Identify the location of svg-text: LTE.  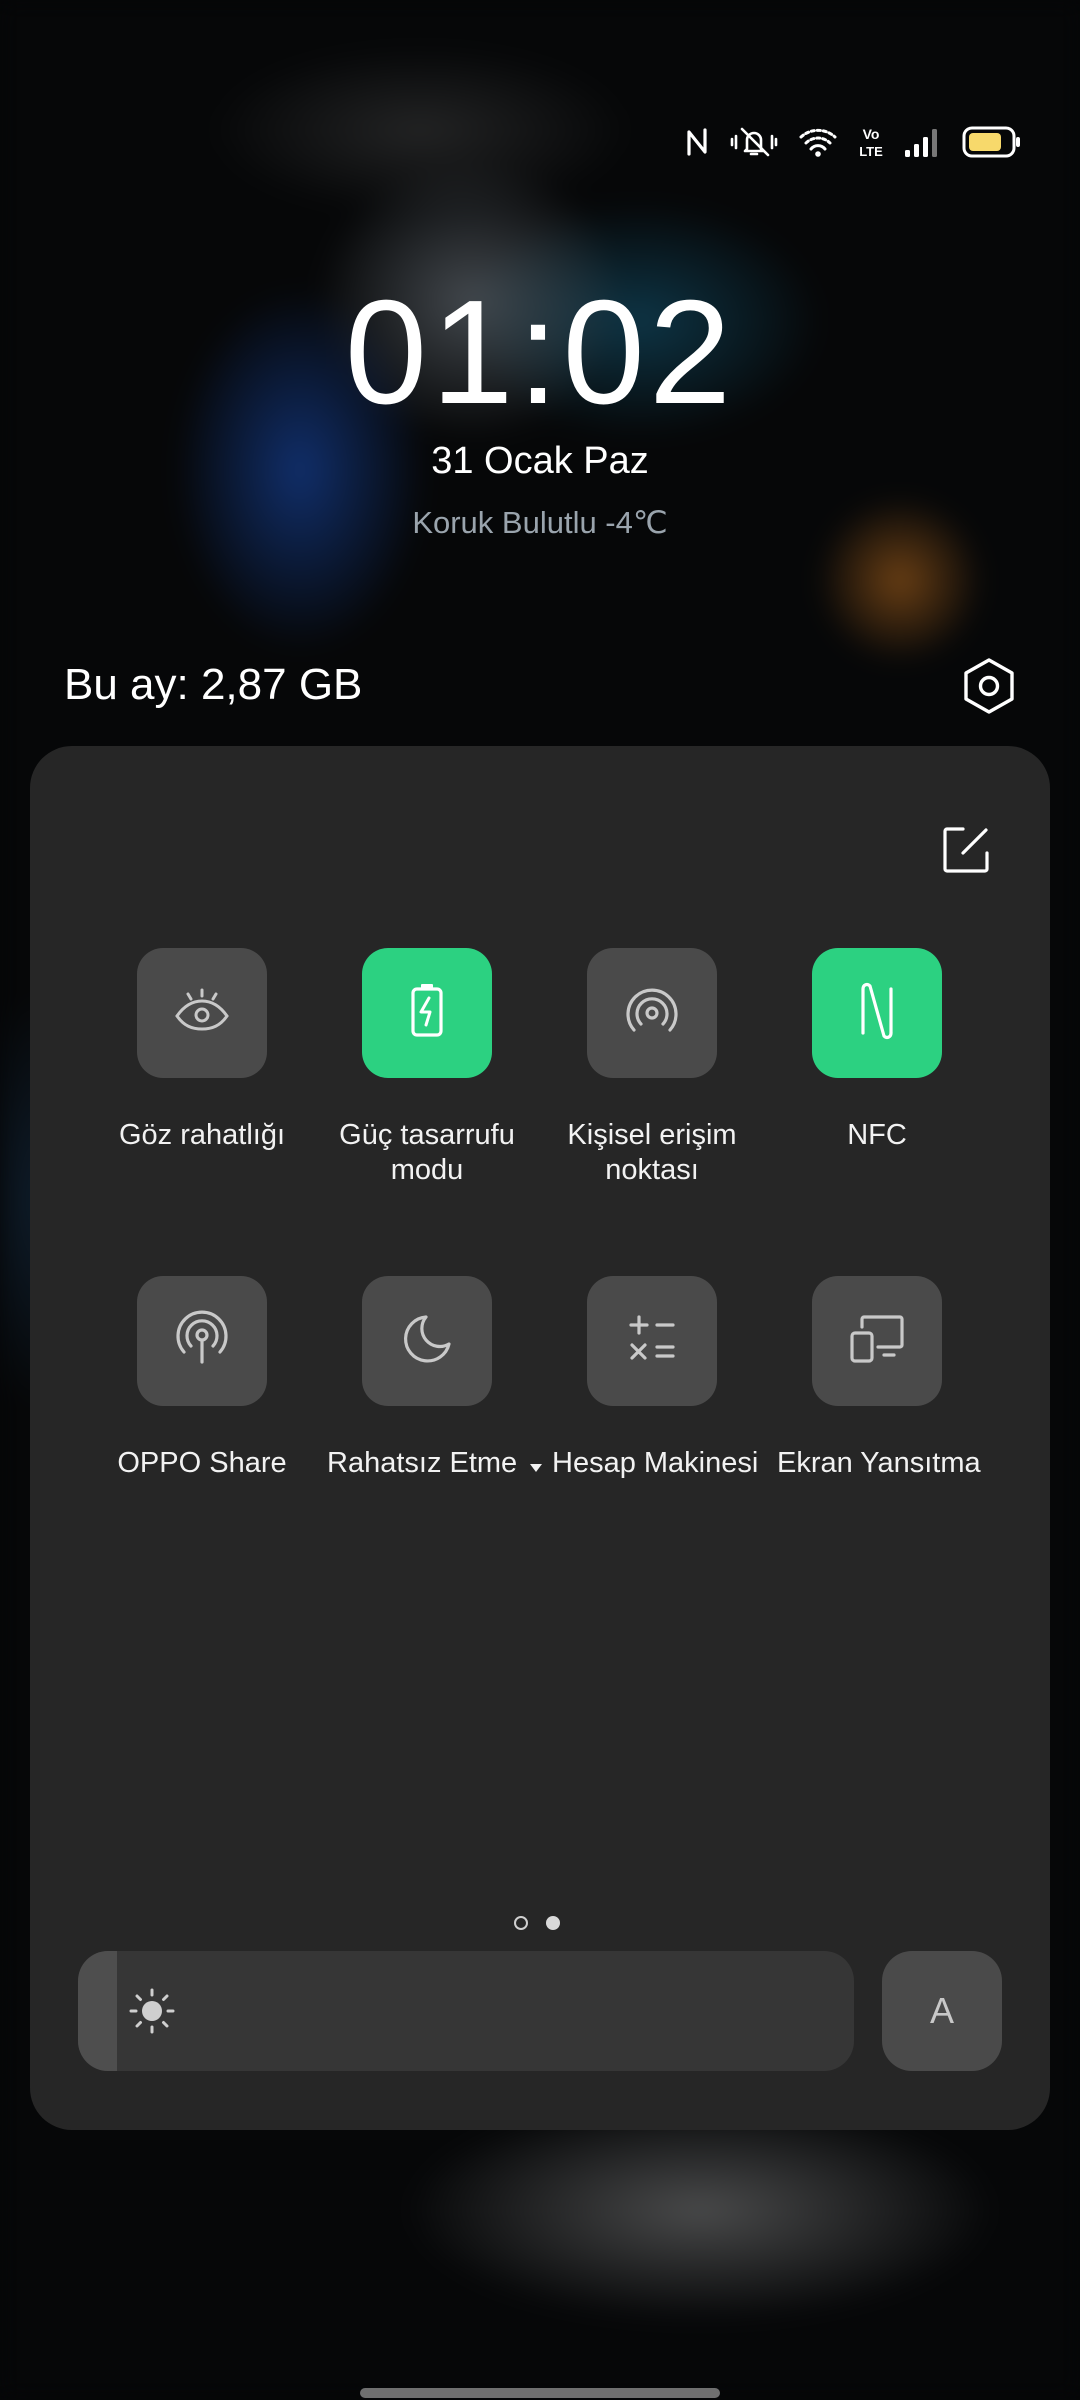
(871, 151).